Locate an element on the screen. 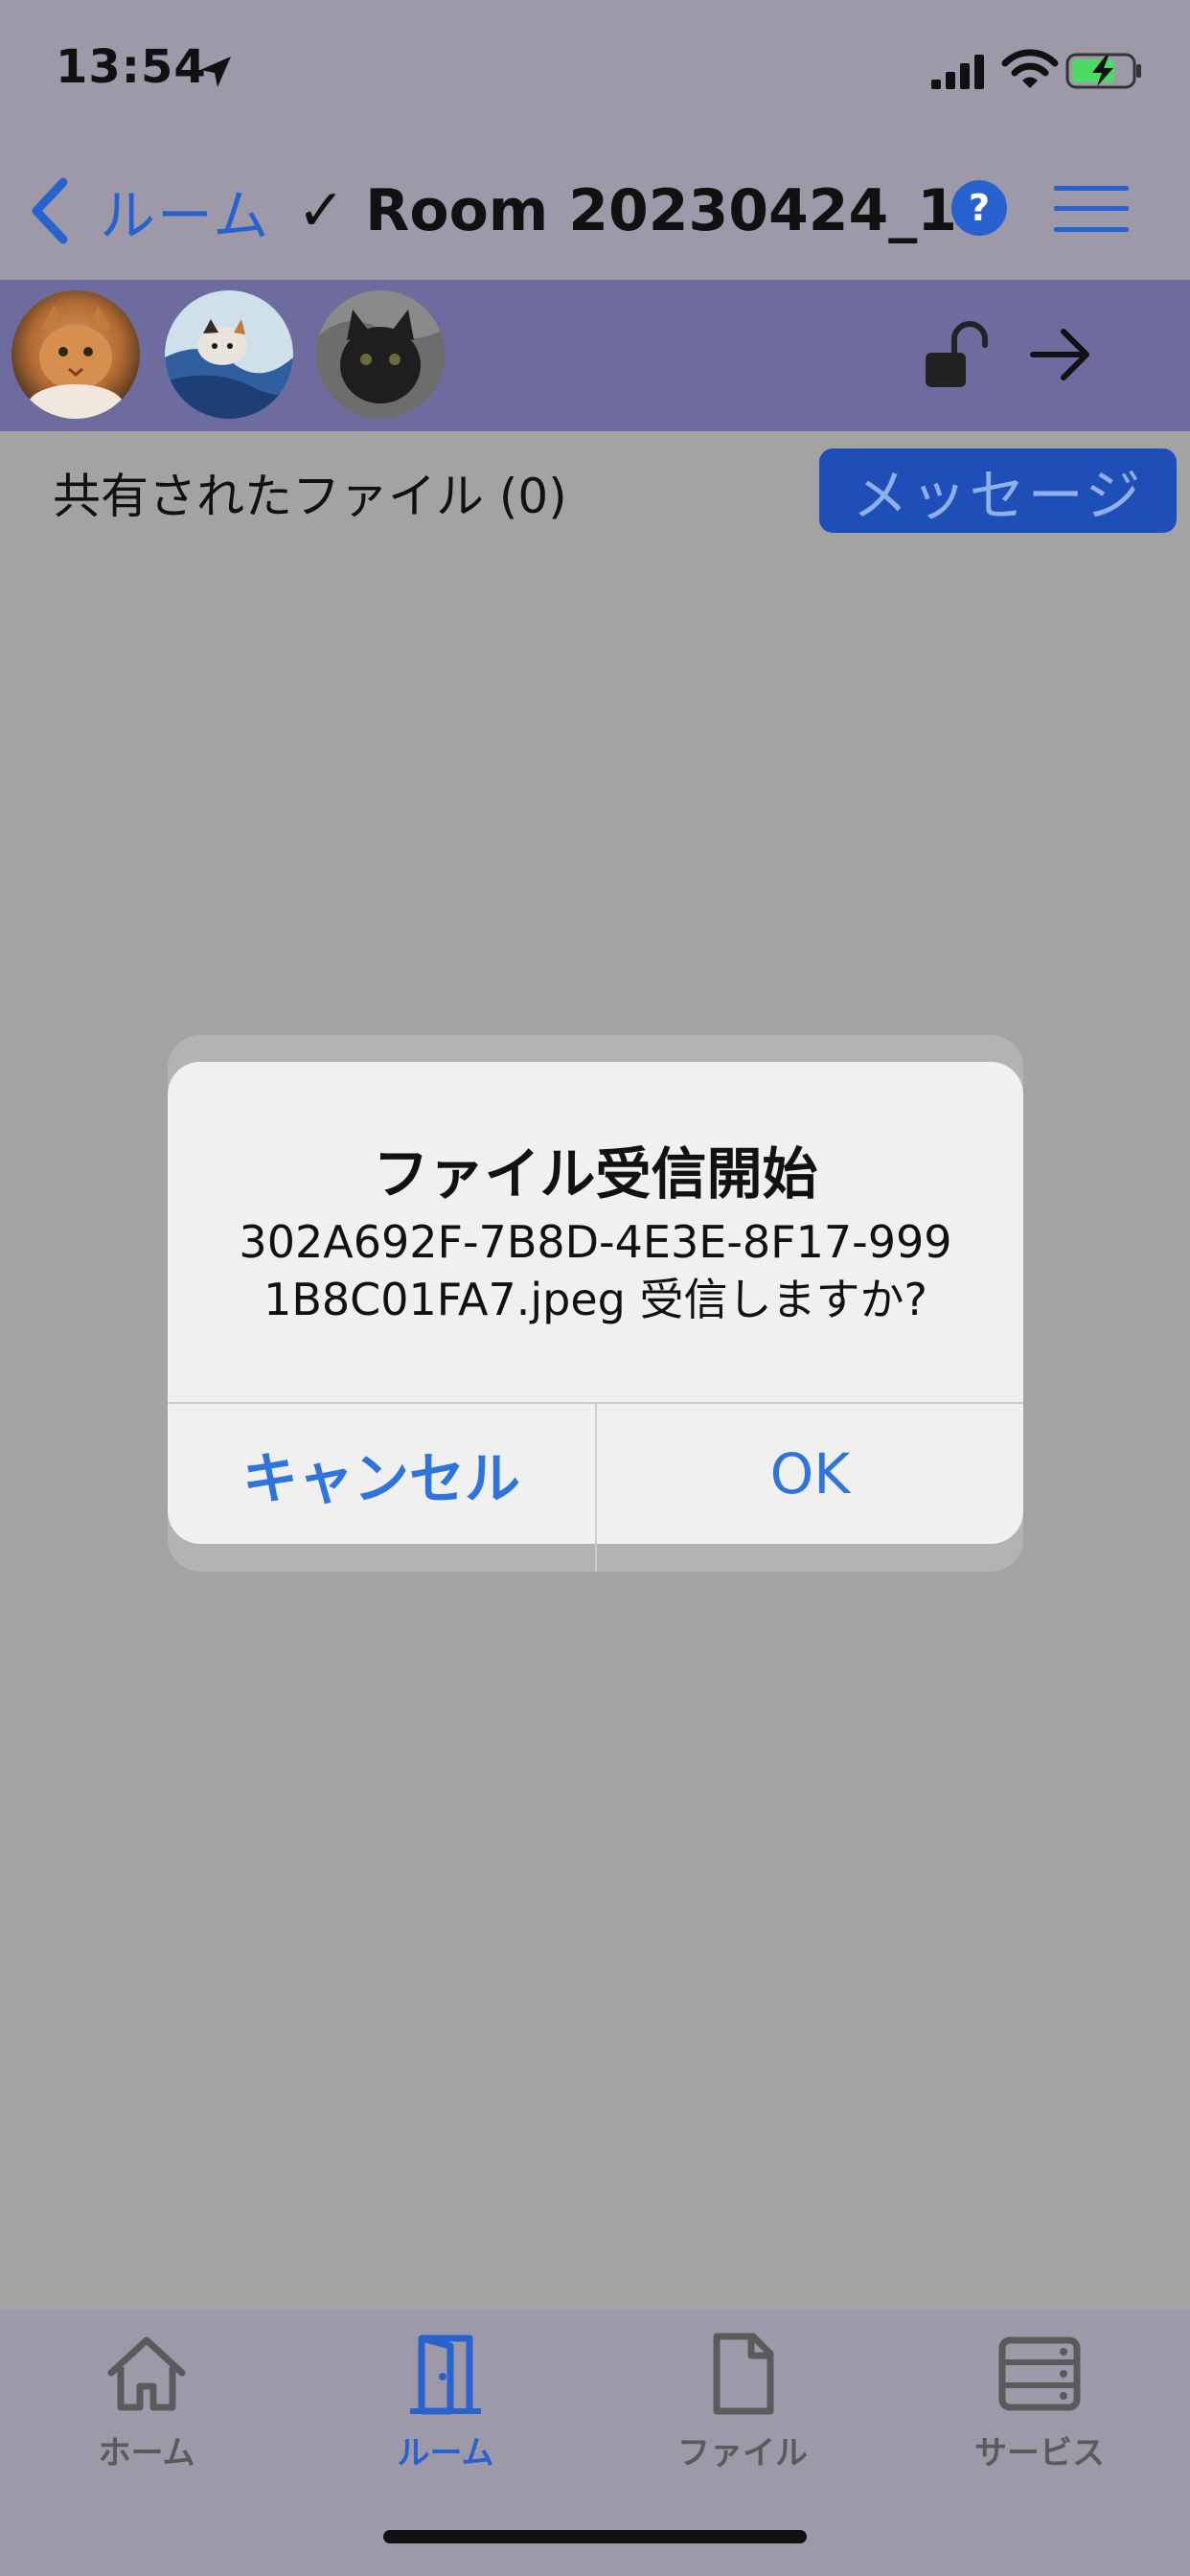 This screenshot has width=1190, height=2576. battery-charging-icon is located at coordinates (1103, 71).